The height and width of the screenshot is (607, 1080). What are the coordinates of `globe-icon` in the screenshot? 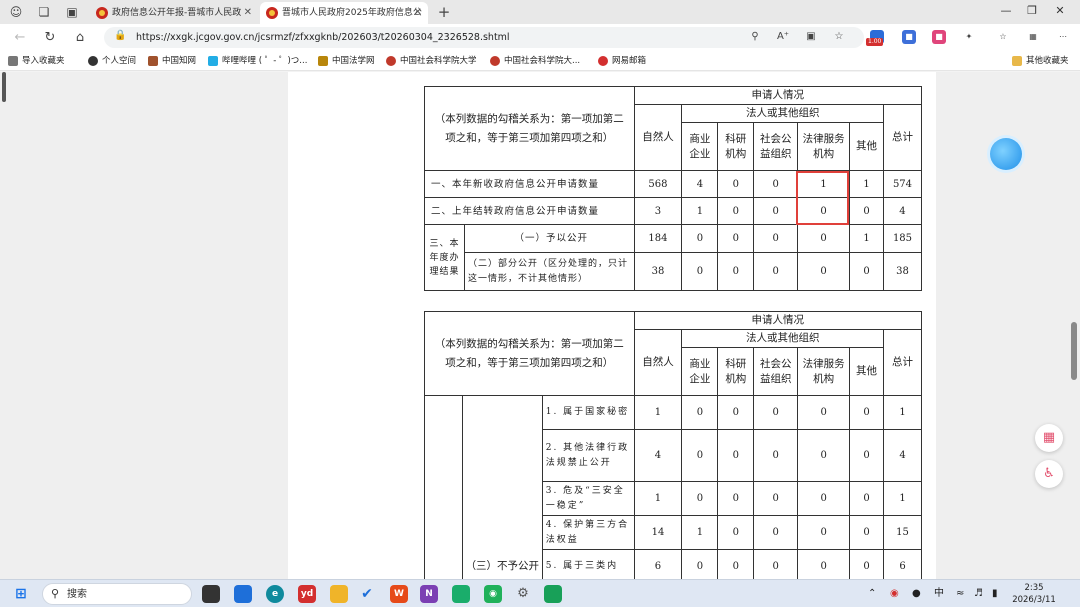 It's located at (93, 61).